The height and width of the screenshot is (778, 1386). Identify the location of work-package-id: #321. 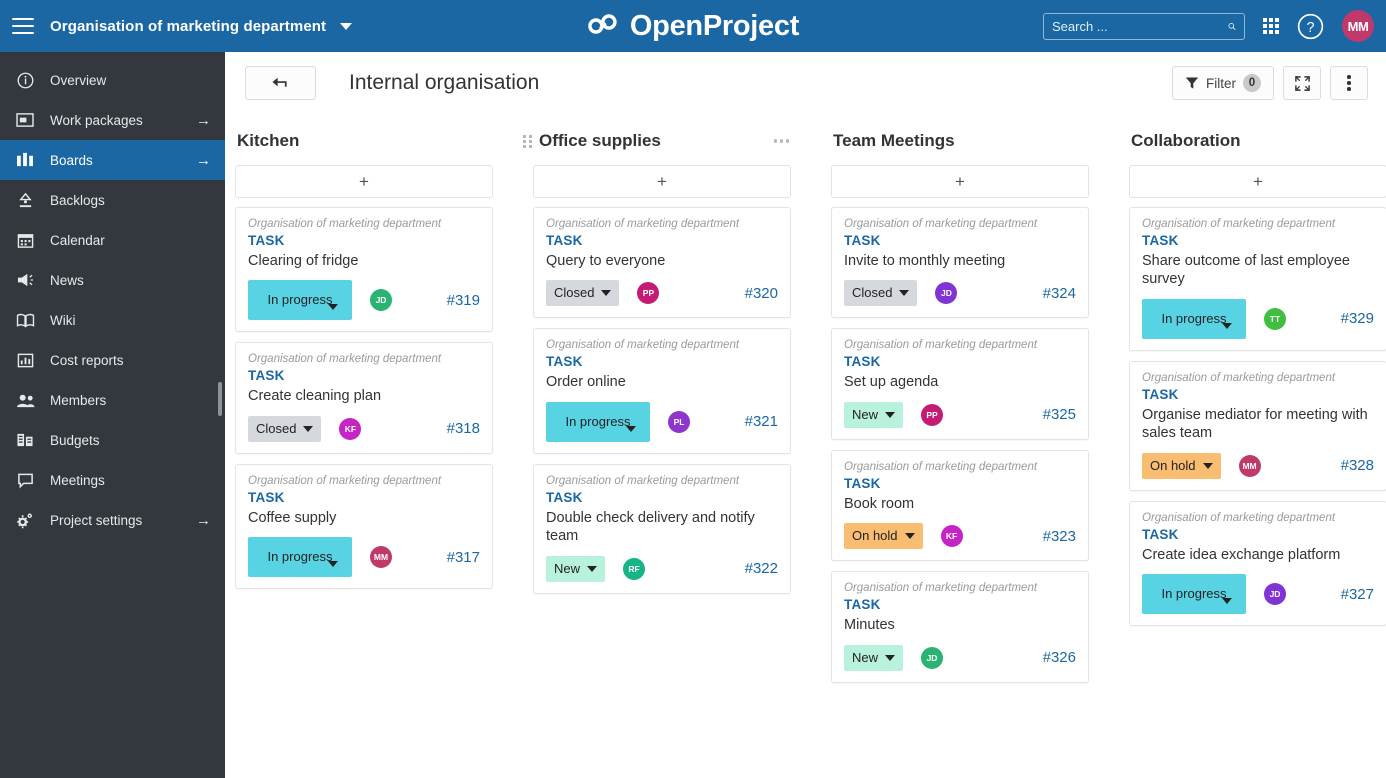
(761, 421).